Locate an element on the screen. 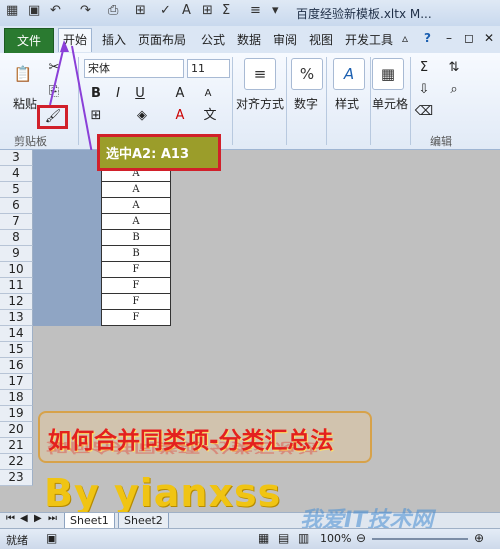  row-header: 21 is located at coordinates (16, 446).